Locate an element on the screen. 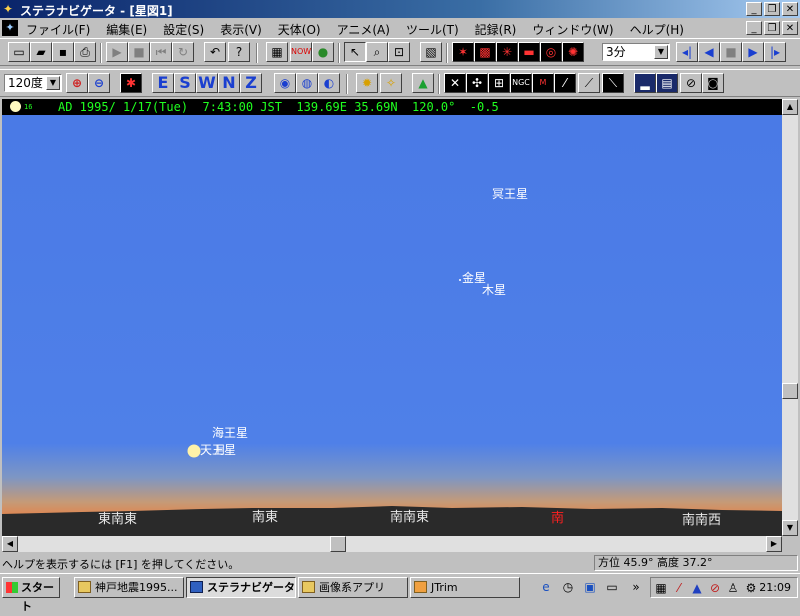  orbit-icon: ◎ is located at coordinates (551, 52).